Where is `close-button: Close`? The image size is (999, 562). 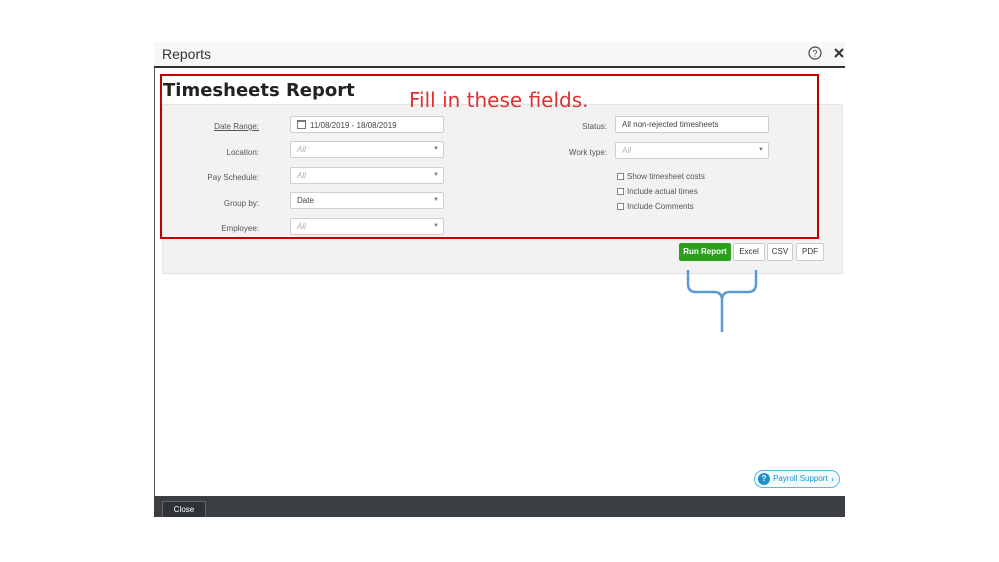 close-button: Close is located at coordinates (184, 509).